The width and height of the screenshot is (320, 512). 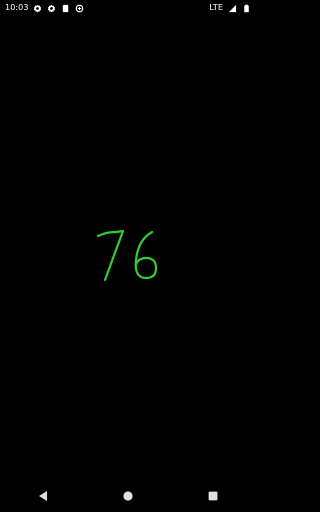 I want to click on signal-icon, so click(x=232, y=8).